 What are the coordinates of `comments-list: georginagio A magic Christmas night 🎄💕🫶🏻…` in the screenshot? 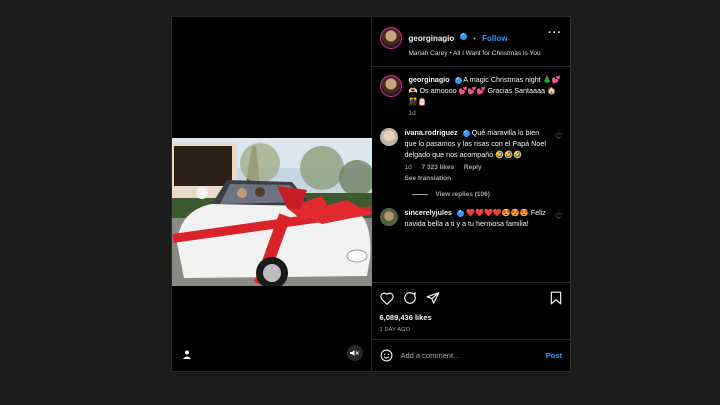 It's located at (471, 174).